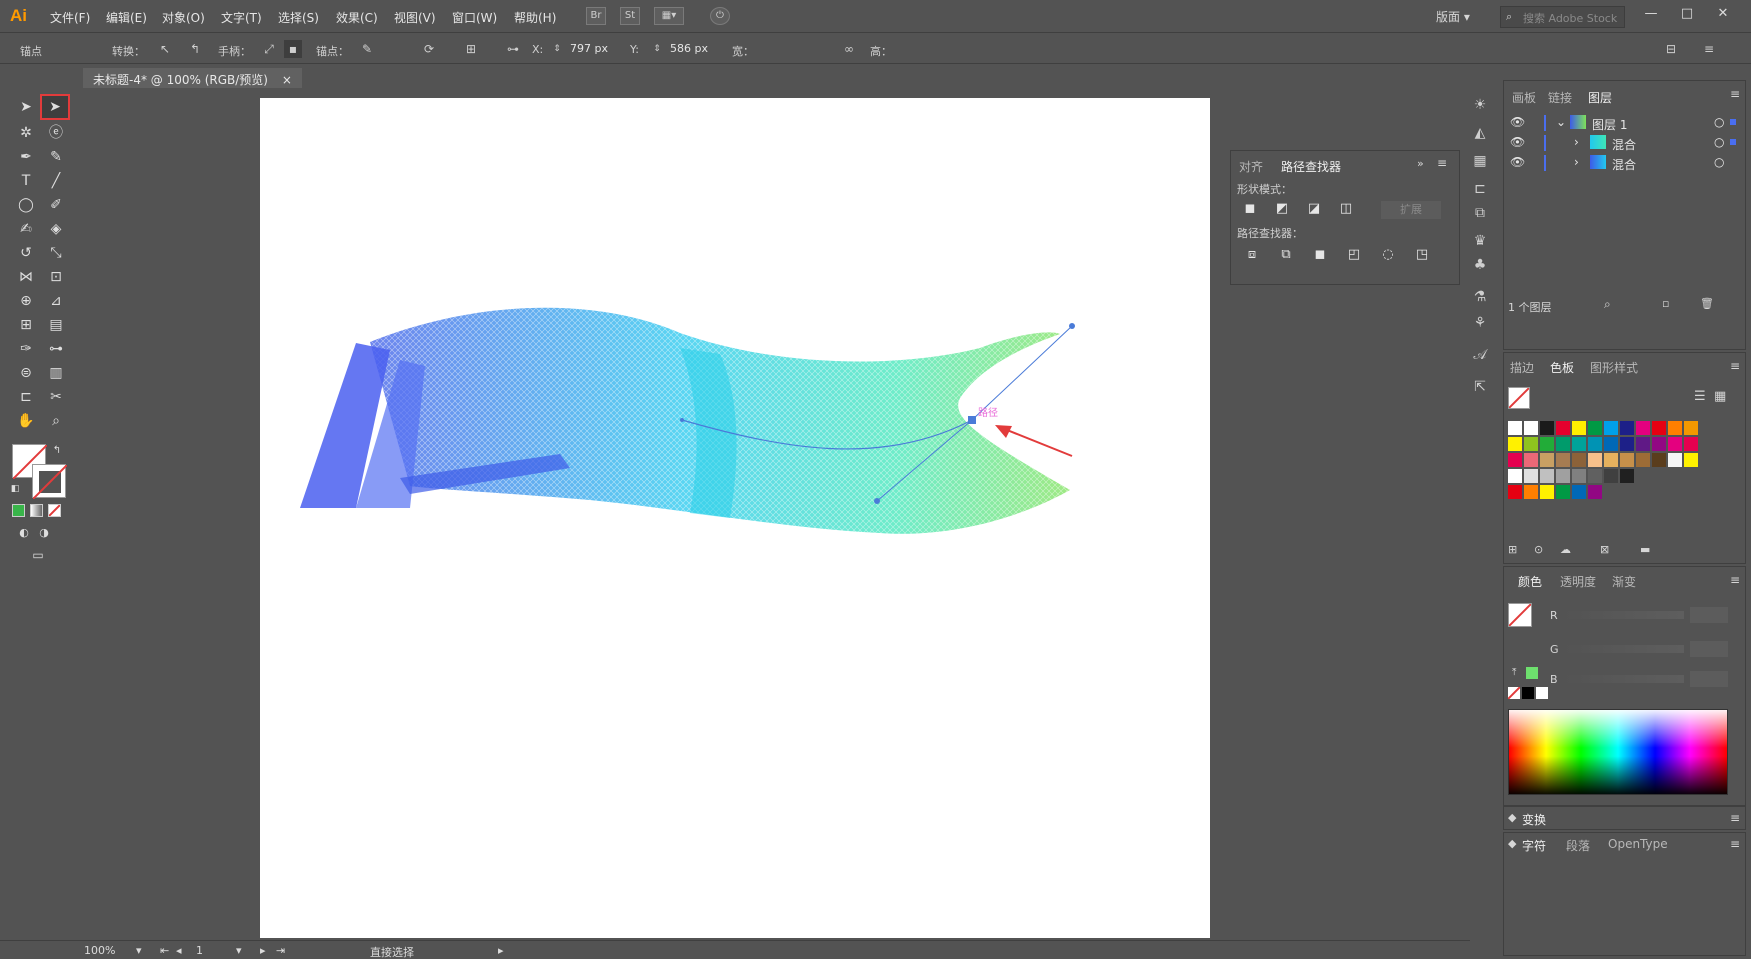 This screenshot has height=959, width=1751. What do you see at coordinates (44, 533) in the screenshot?
I see `draw-behind-icon: ◑` at bounding box center [44, 533].